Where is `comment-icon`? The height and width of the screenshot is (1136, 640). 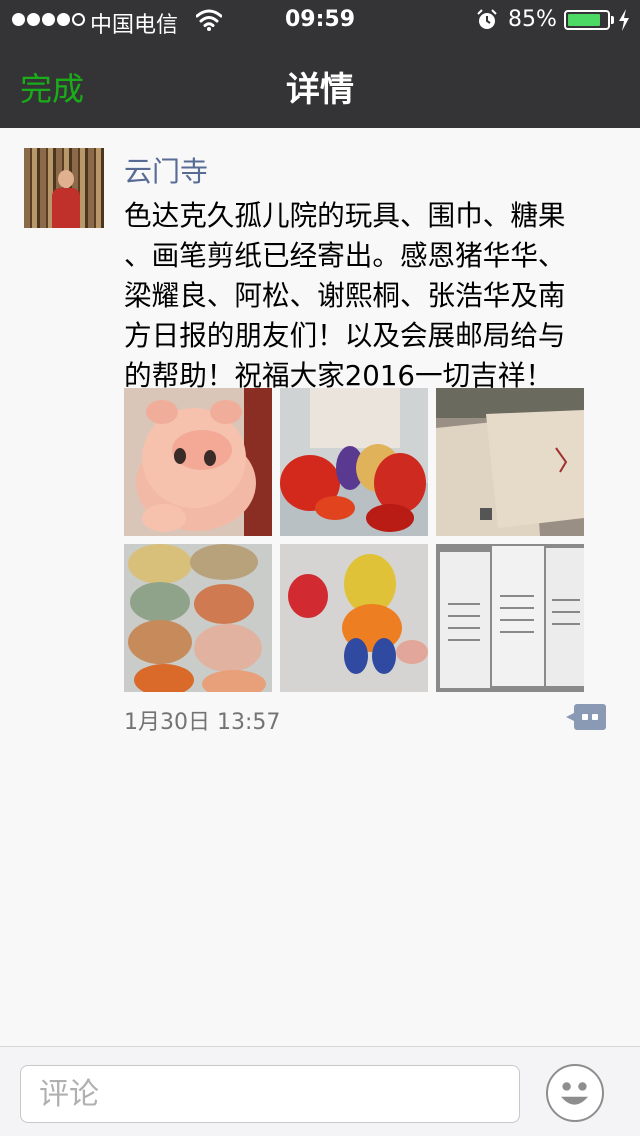
comment-icon is located at coordinates (586, 717).